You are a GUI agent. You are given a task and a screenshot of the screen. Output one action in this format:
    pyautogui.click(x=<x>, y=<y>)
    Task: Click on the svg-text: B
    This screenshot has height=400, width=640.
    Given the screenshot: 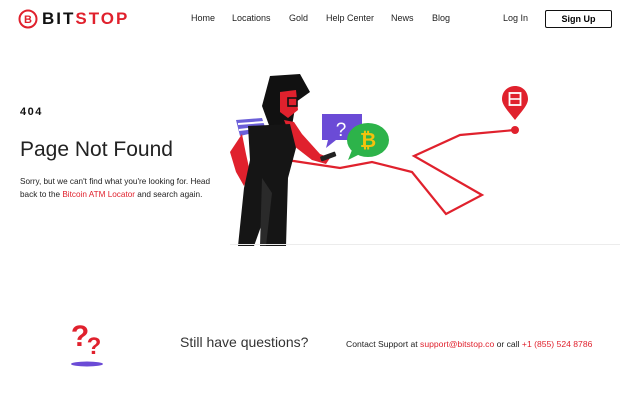 What is the action you would take?
    pyautogui.click(x=28, y=20)
    